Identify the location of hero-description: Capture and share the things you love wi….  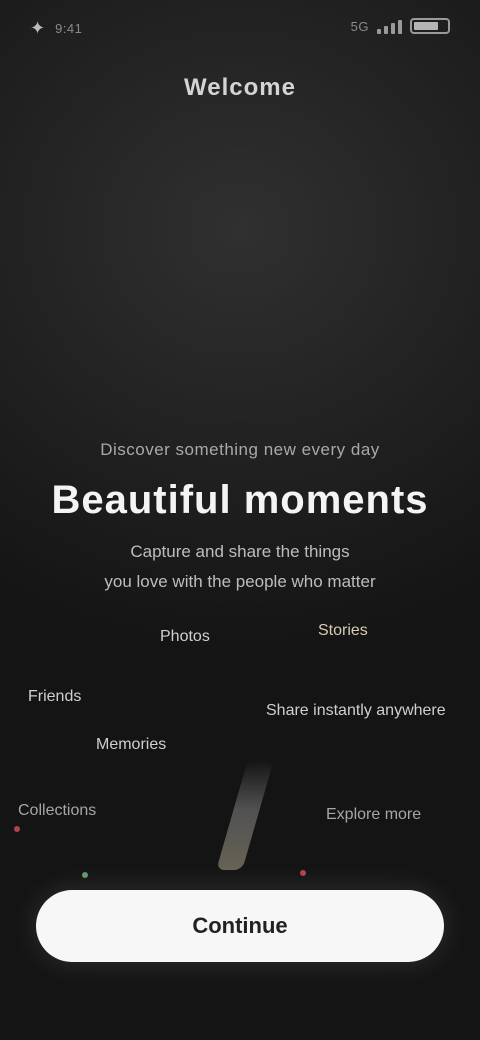
(240, 567).